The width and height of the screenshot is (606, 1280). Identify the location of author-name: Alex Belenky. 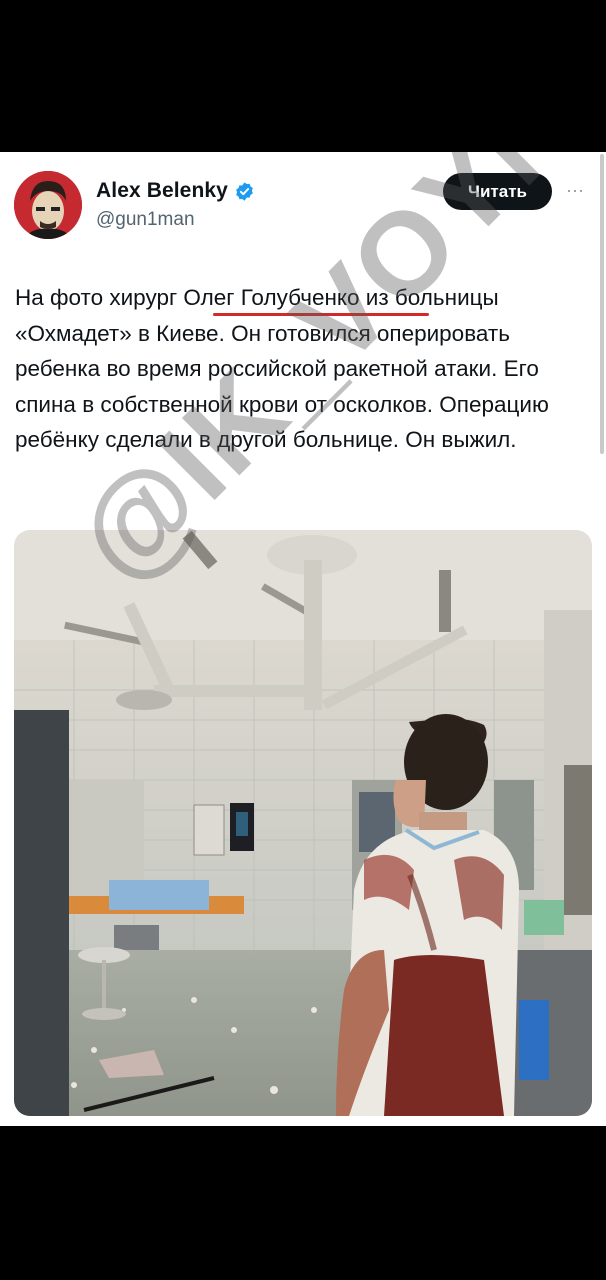
(162, 191).